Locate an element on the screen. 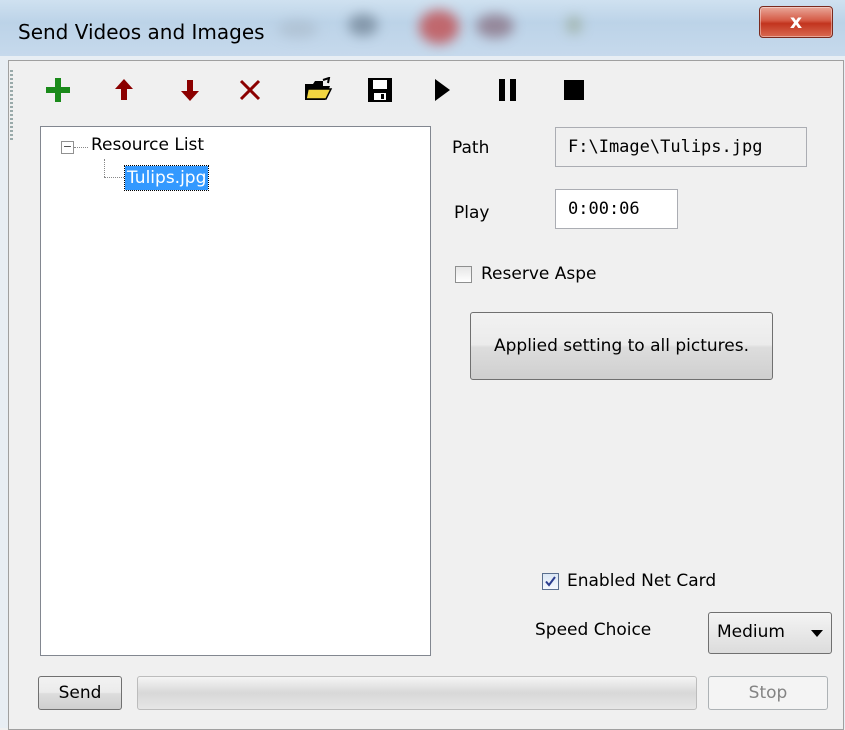 Image resolution: width=845 pixels, height=730 pixels. stop-send-button: Stop is located at coordinates (768, 693).